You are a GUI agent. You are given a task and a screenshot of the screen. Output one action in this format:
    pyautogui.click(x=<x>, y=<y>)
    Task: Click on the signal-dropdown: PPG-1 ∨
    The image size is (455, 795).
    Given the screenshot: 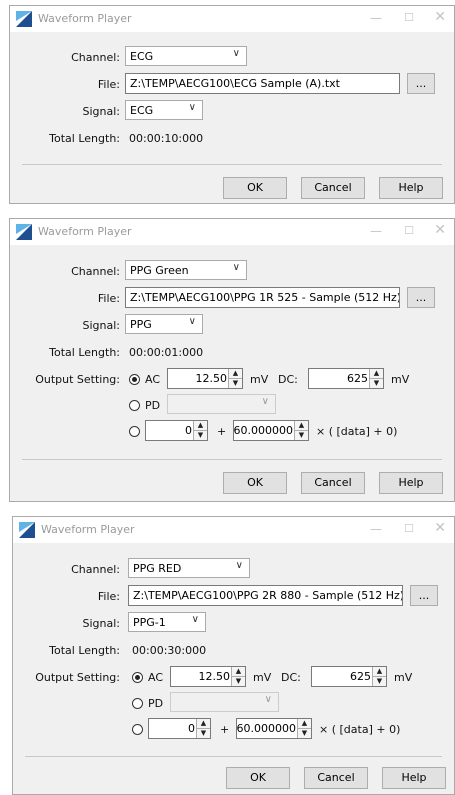 What is the action you would take?
    pyautogui.click(x=167, y=622)
    